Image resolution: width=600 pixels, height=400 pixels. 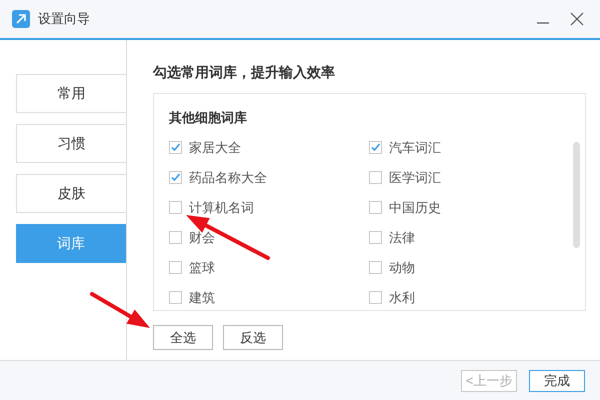 What do you see at coordinates (21, 19) in the screenshot?
I see `app-logo-icon` at bounding box center [21, 19].